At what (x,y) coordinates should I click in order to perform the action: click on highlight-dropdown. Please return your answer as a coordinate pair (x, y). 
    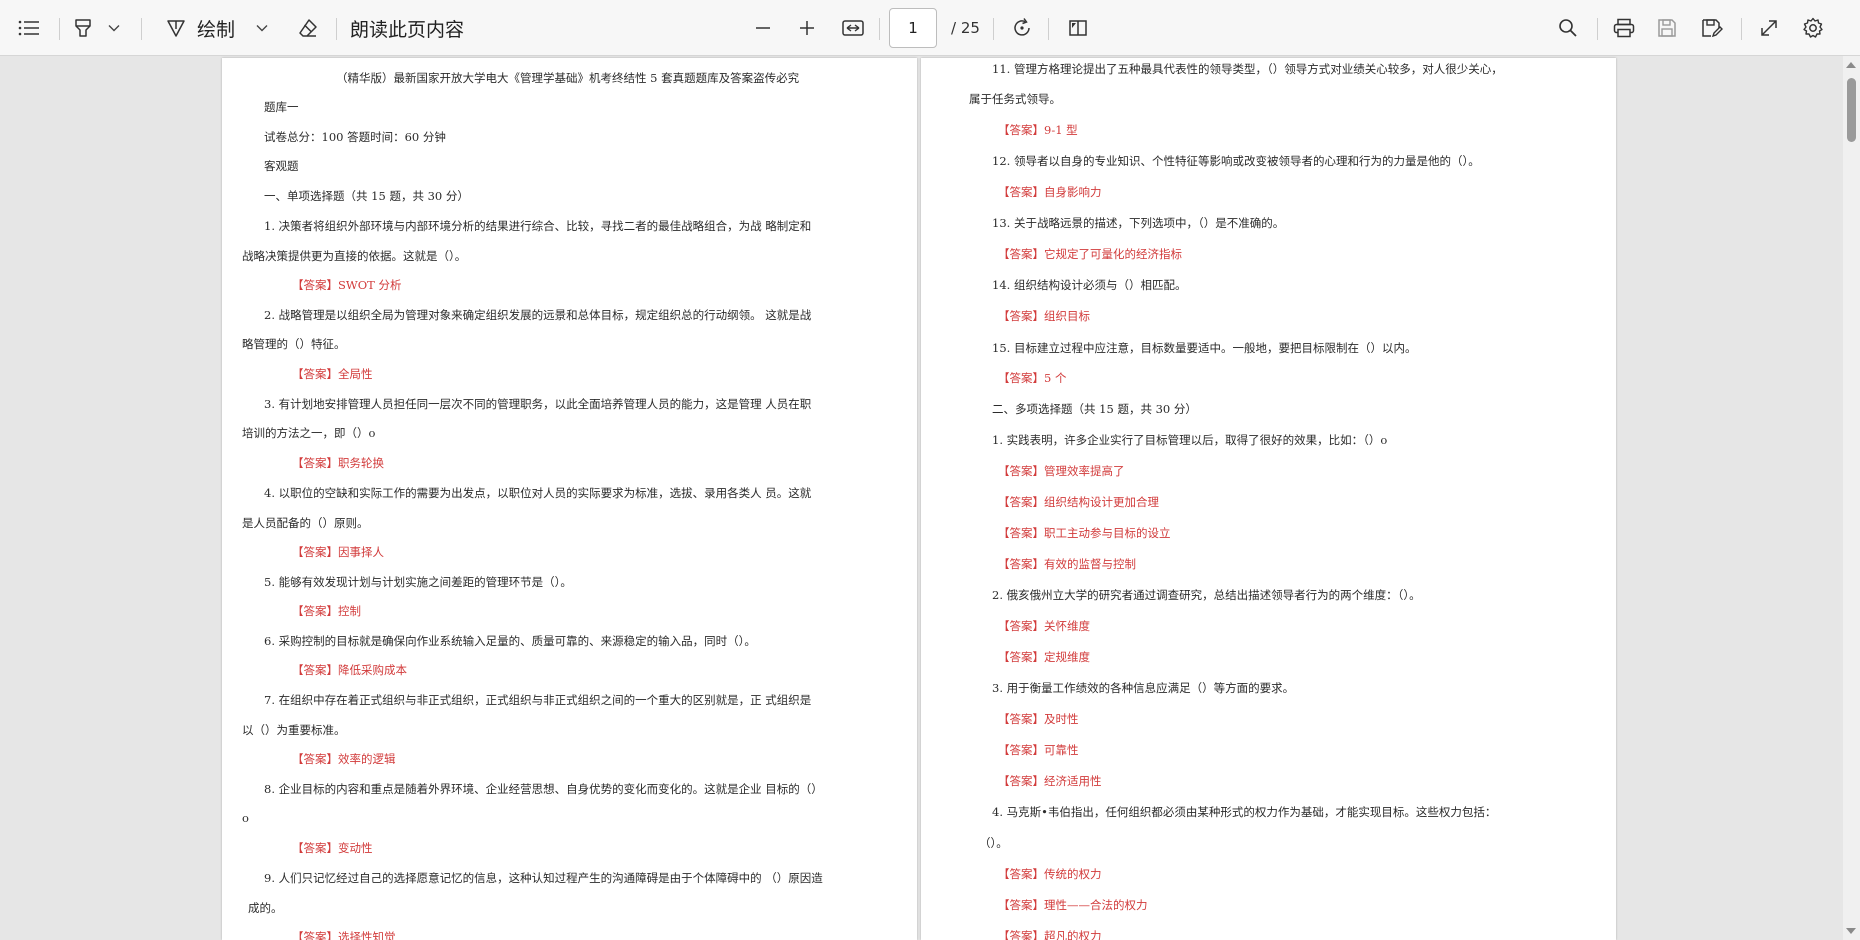
    Looking at the image, I should click on (114, 28).